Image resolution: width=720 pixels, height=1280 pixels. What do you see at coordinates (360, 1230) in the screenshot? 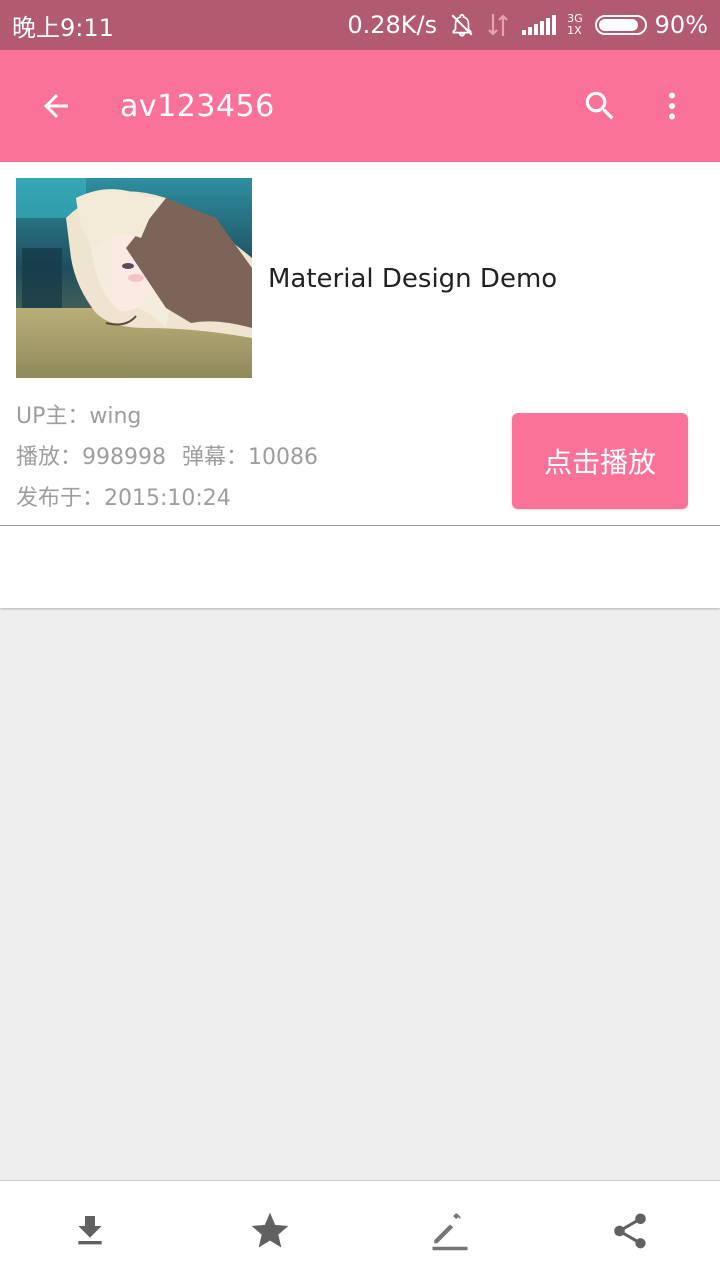
I see `bottom-action-bar` at bounding box center [360, 1230].